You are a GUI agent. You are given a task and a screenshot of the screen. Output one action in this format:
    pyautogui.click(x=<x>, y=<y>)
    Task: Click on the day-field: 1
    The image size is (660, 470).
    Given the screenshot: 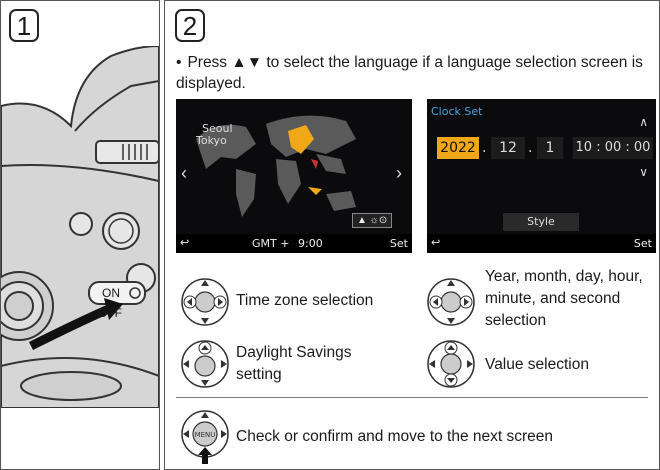 What is the action you would take?
    pyautogui.click(x=550, y=148)
    